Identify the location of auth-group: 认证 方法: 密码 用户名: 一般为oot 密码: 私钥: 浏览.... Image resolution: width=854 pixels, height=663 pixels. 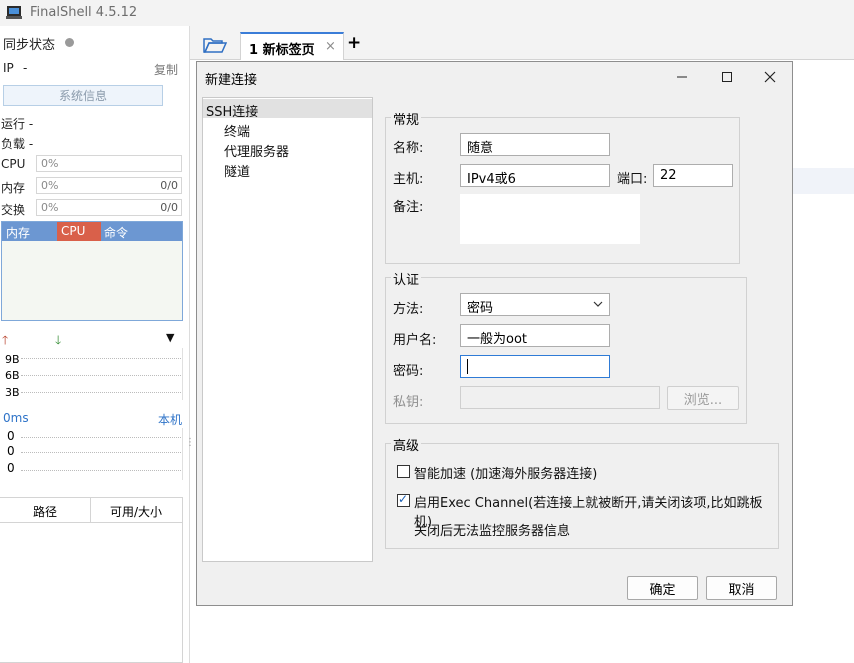
(566, 346).